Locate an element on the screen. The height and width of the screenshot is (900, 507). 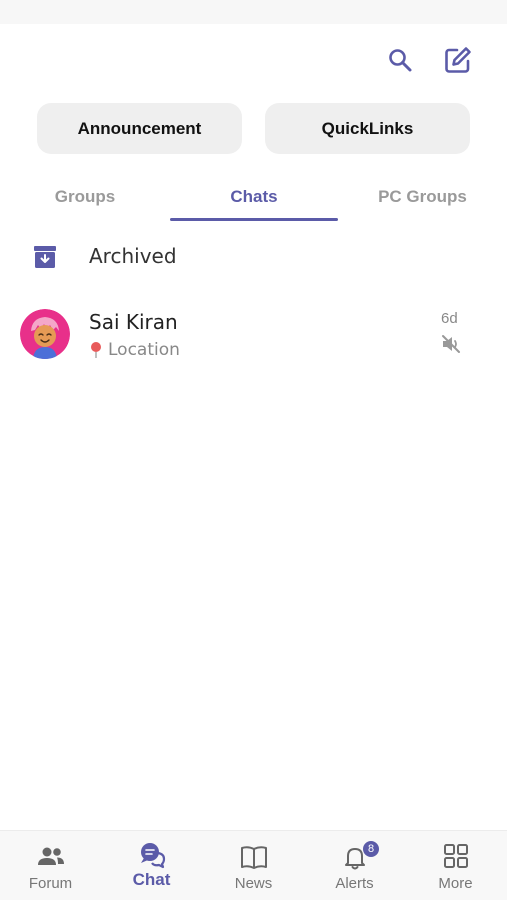
chat-name: Sai Kiran is located at coordinates (133, 322).